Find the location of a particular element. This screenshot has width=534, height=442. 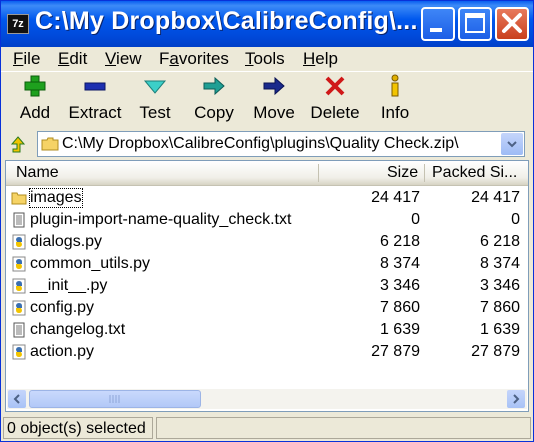

file-row: common_utils.py 8 374 8 374 is located at coordinates (267, 264).